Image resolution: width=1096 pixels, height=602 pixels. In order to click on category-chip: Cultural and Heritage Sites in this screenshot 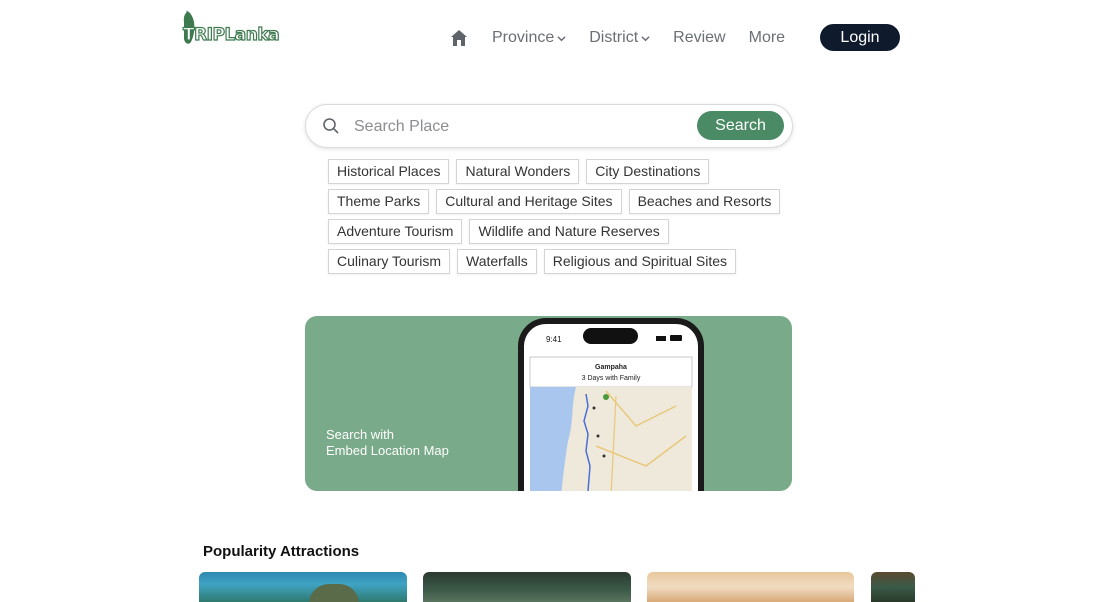, I will do `click(529, 201)`.